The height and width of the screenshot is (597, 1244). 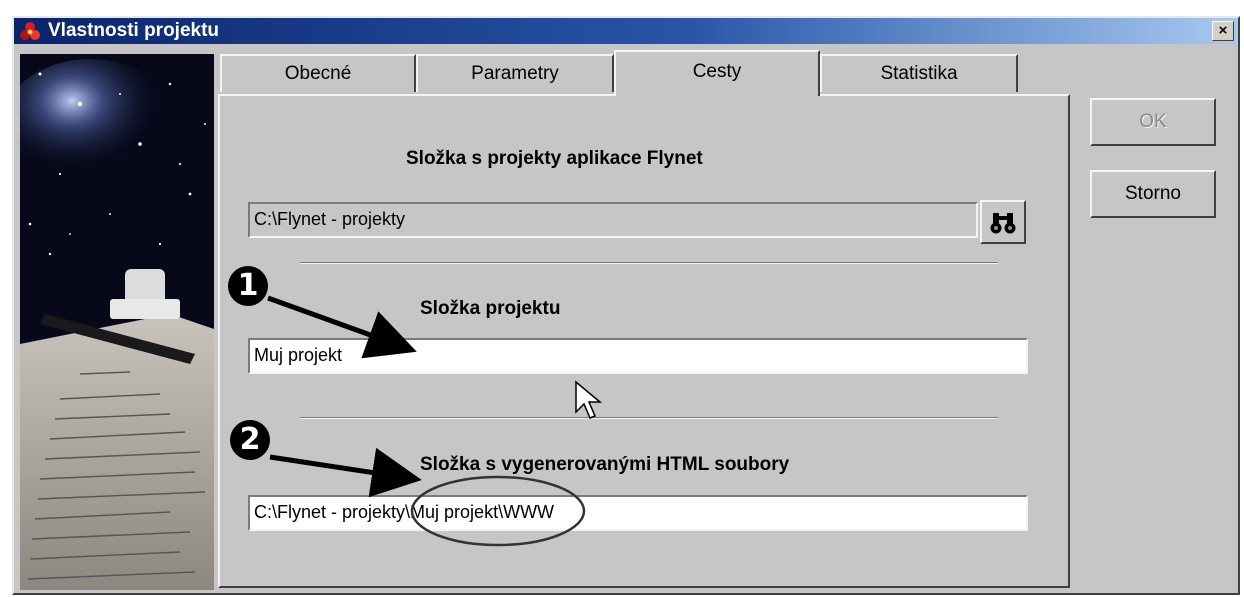 I want to click on annotation-marker-2: 2, so click(x=250, y=440).